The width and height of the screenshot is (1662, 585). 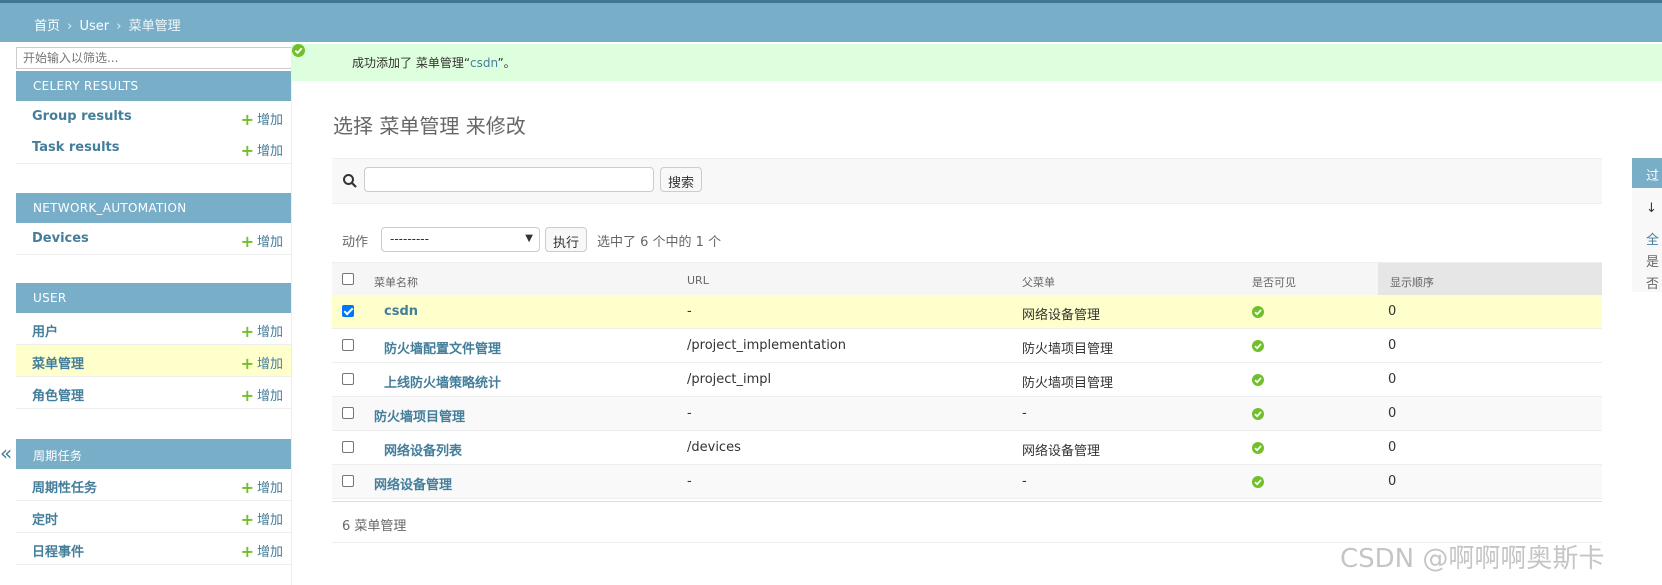 What do you see at coordinates (967, 448) in the screenshot?
I see `table-row: 网络设备列表 /devices 网络设备管理 0` at bounding box center [967, 448].